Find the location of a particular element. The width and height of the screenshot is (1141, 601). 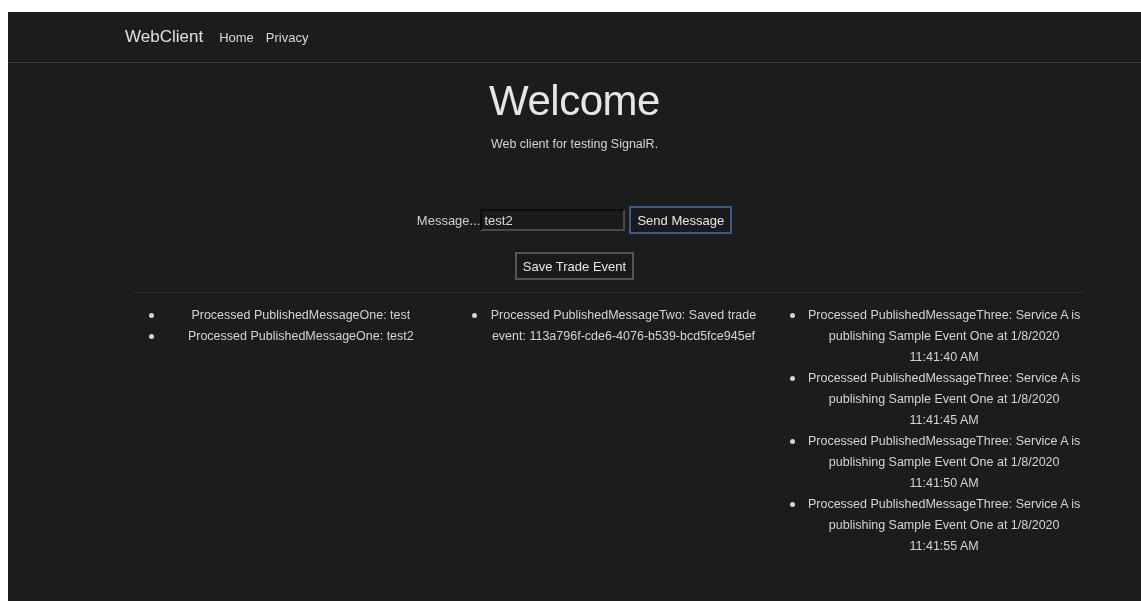

nav-link: Home is located at coordinates (236, 37).